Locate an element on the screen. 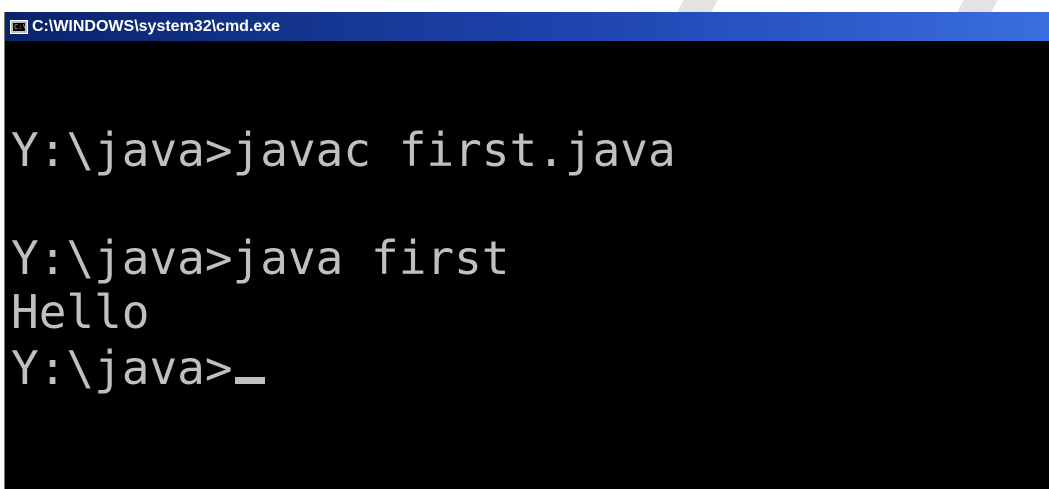  console-line: Y:\java>javac first.java is located at coordinates (343, 150).